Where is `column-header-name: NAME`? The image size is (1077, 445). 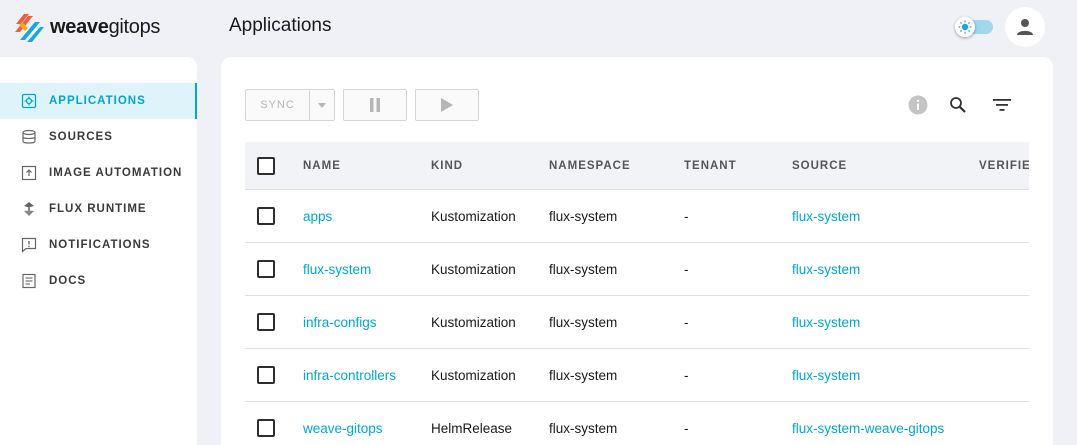 column-header-name: NAME is located at coordinates (367, 166).